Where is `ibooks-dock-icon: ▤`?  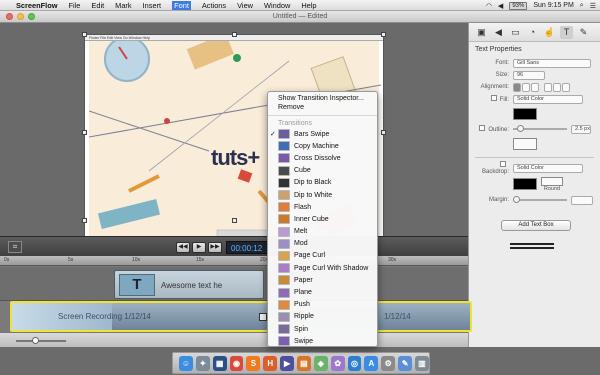
ibooks-dock-icon: ▤ is located at coordinates (304, 363).